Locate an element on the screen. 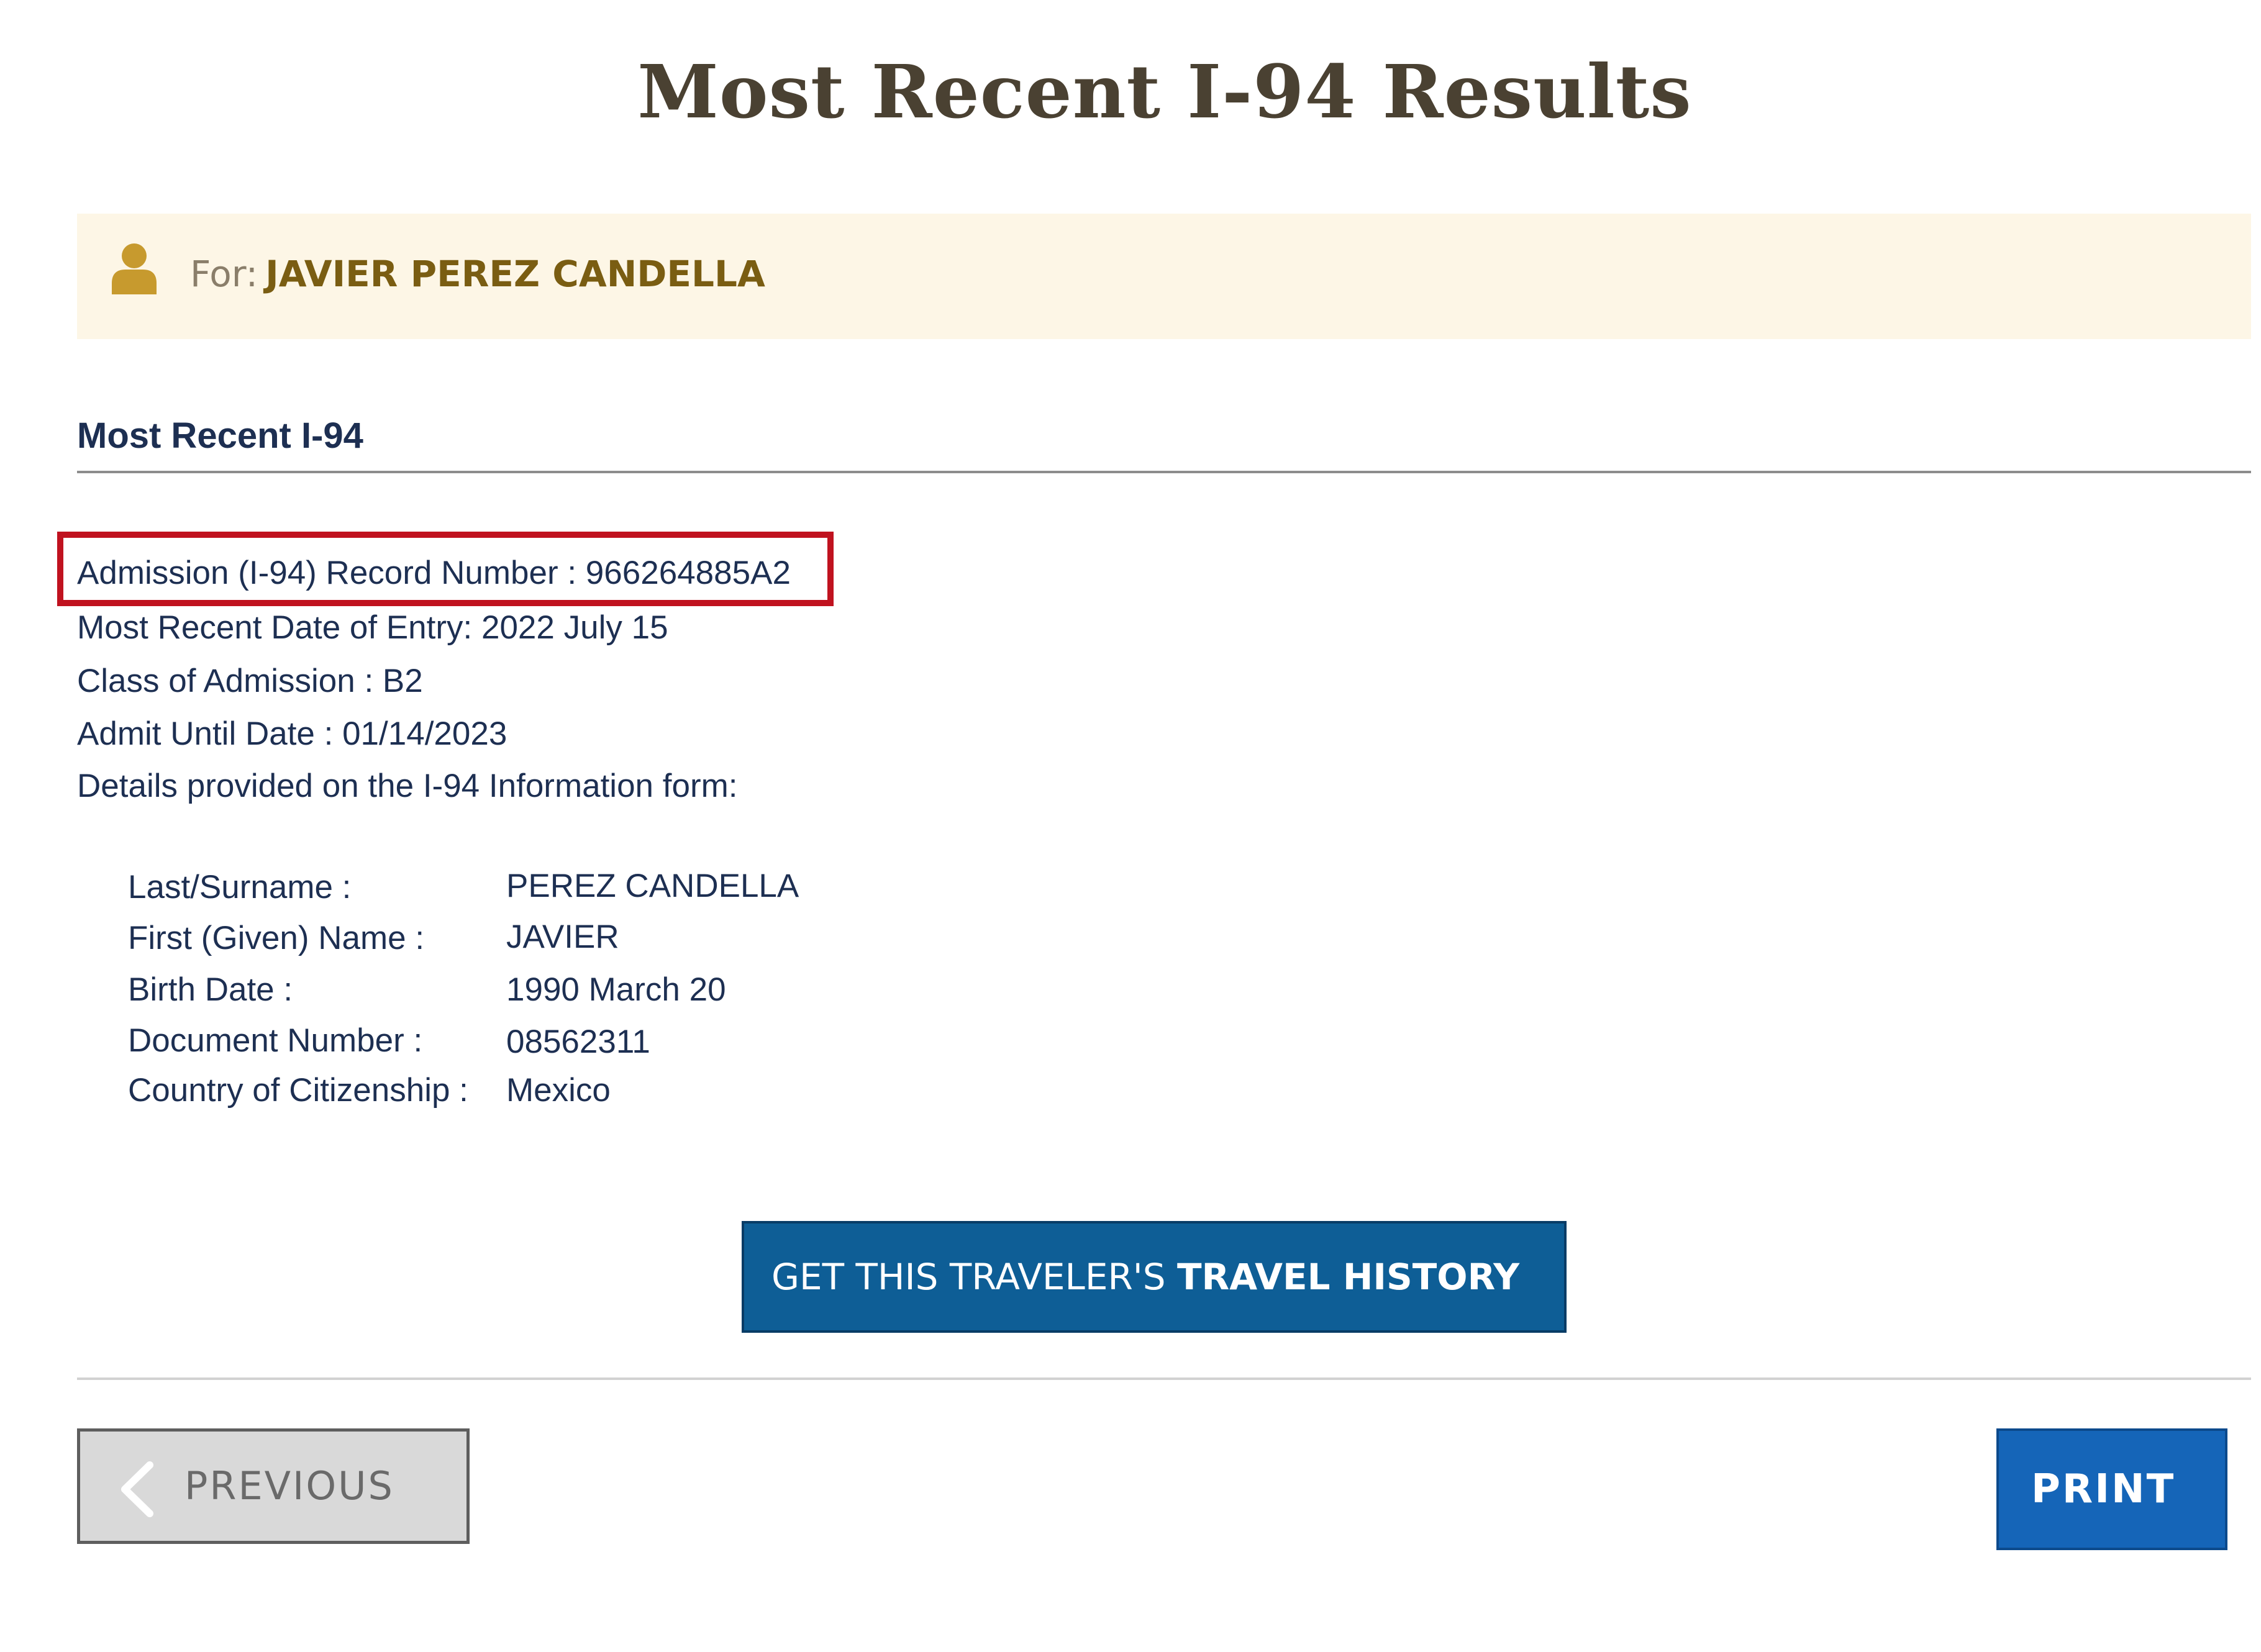 The image size is (2261, 1652). chevron-left-icon is located at coordinates (137, 1489).